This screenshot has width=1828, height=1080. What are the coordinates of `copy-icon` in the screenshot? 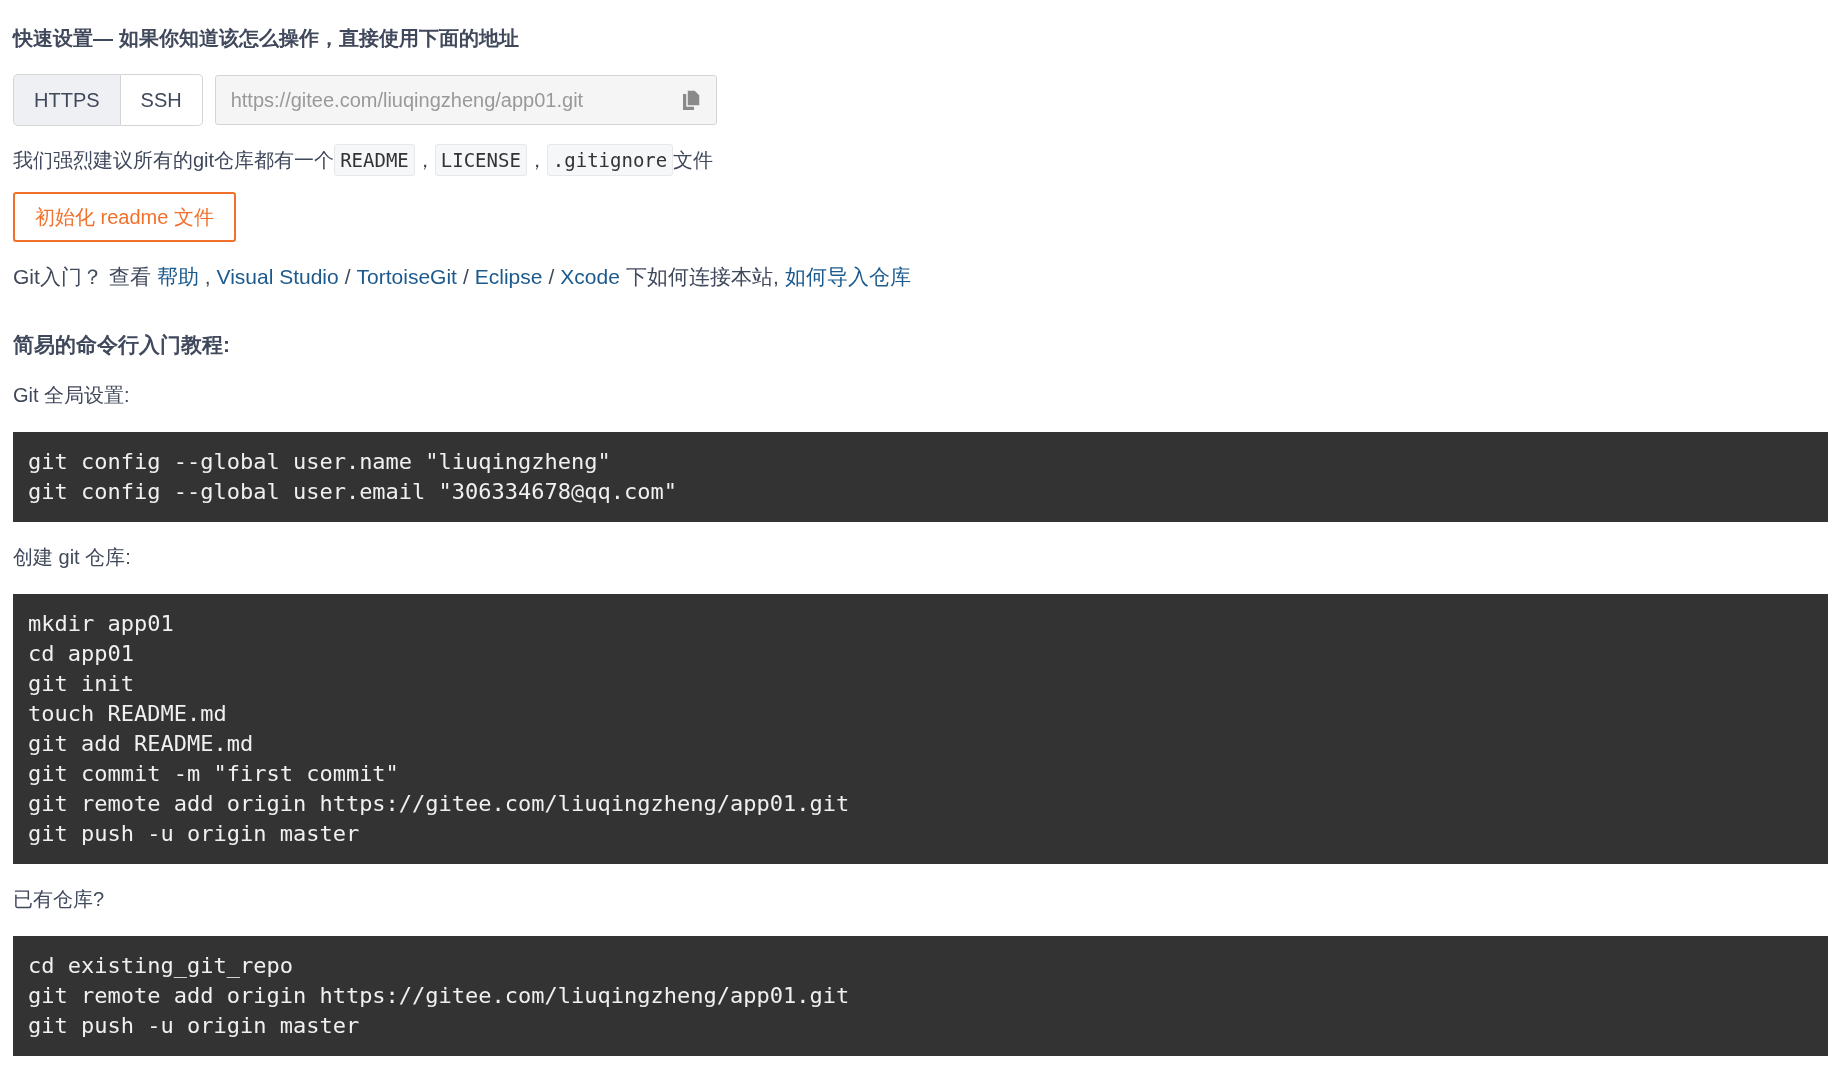 It's located at (690, 100).